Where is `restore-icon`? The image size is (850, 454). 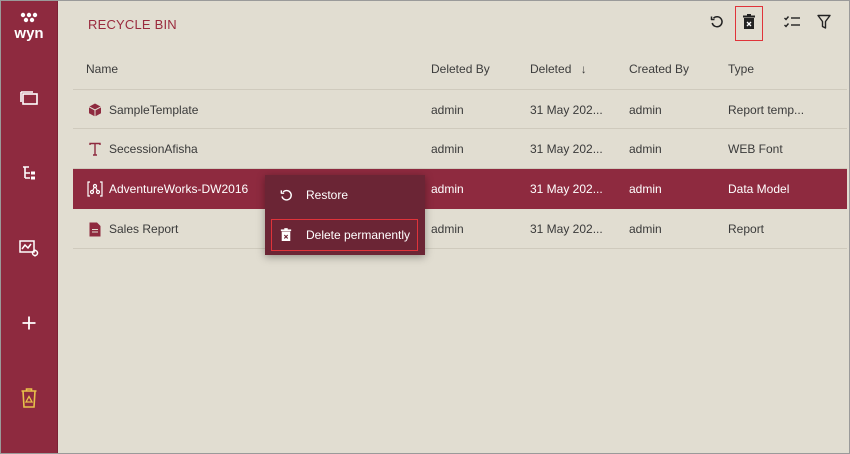
restore-icon is located at coordinates (286, 195).